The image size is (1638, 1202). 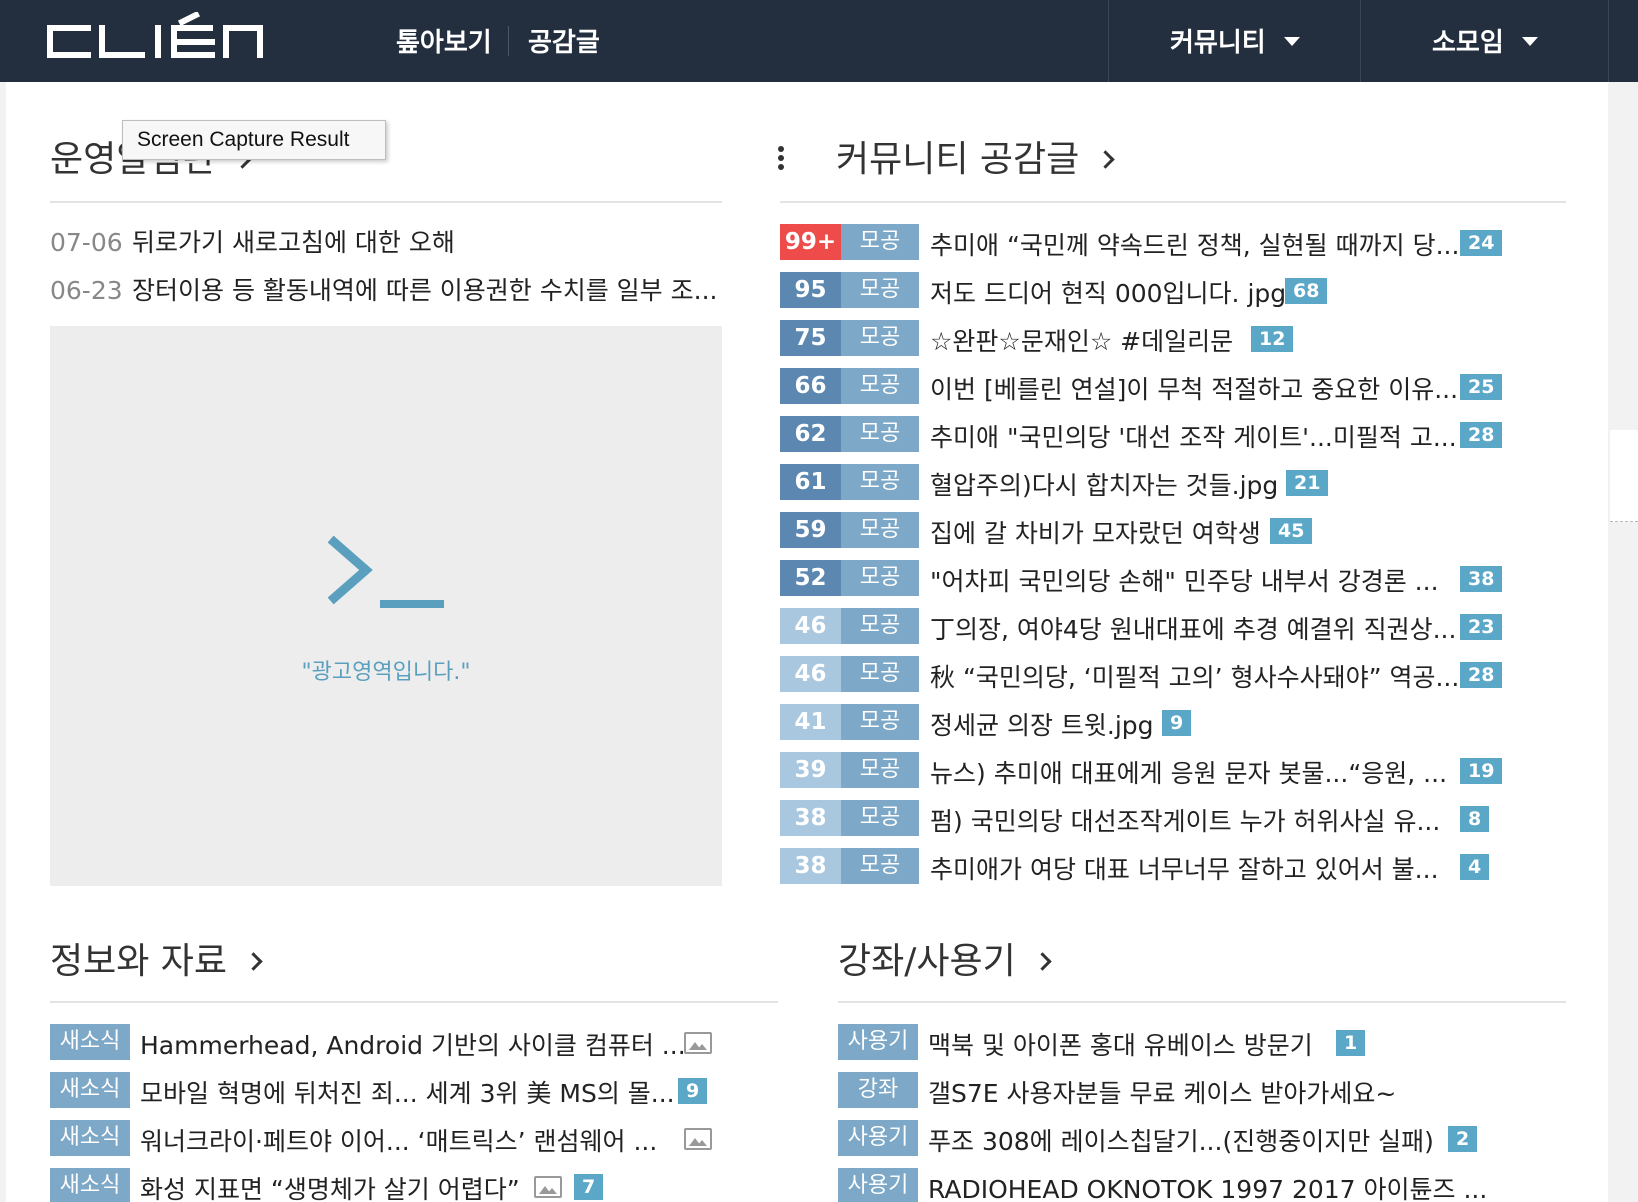 I want to click on nav-browse: 톺아보기, so click(x=444, y=40).